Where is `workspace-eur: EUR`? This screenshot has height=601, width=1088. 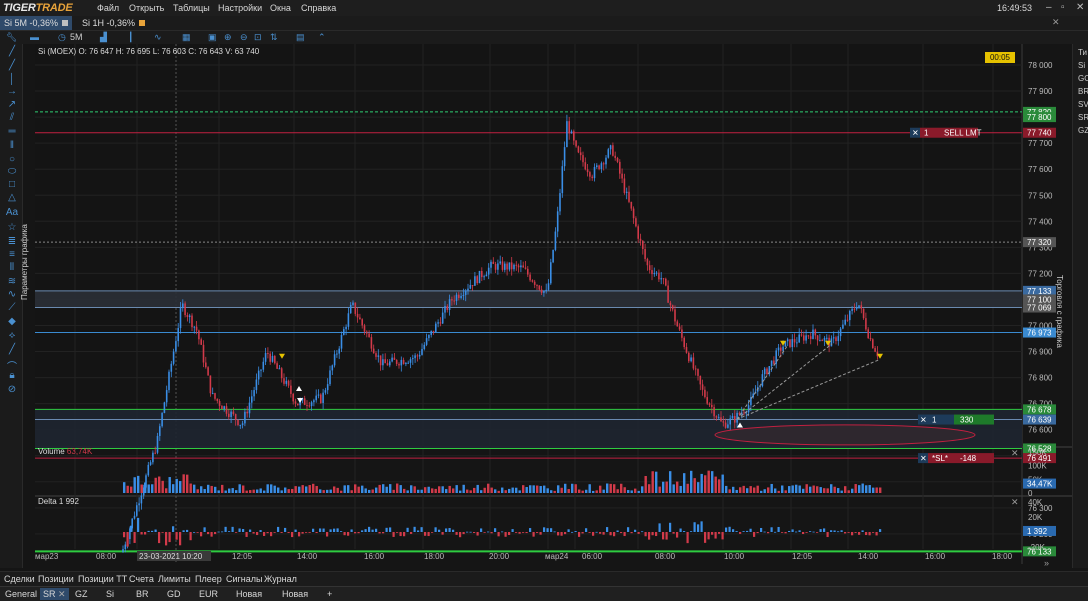 workspace-eur: EUR is located at coordinates (208, 594).